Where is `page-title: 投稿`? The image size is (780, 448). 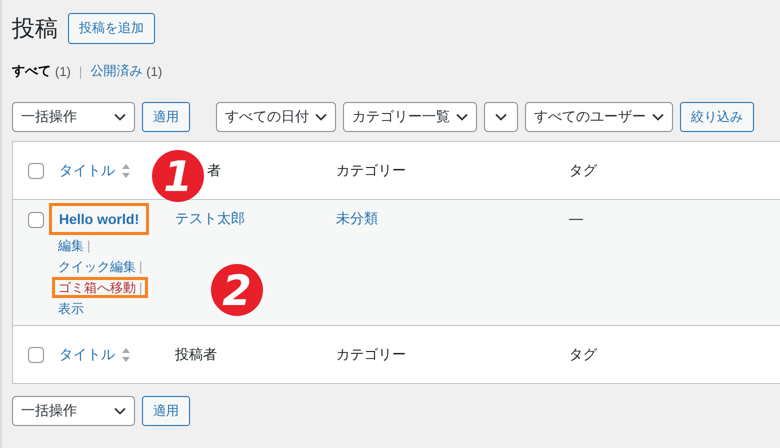
page-title: 投稿 is located at coordinates (35, 28).